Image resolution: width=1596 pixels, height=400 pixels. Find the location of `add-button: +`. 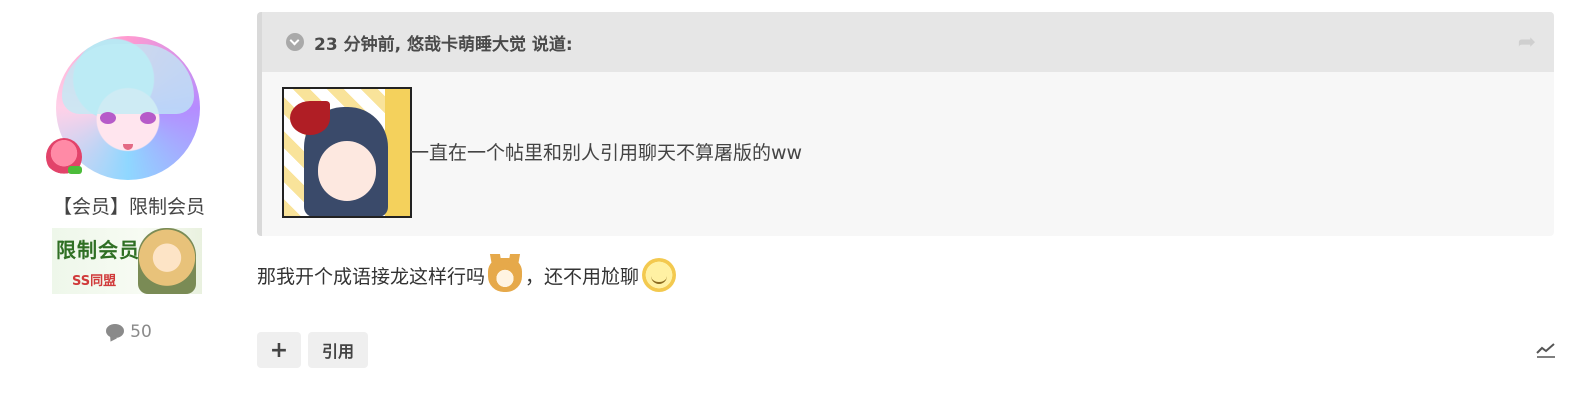

add-button: + is located at coordinates (279, 350).